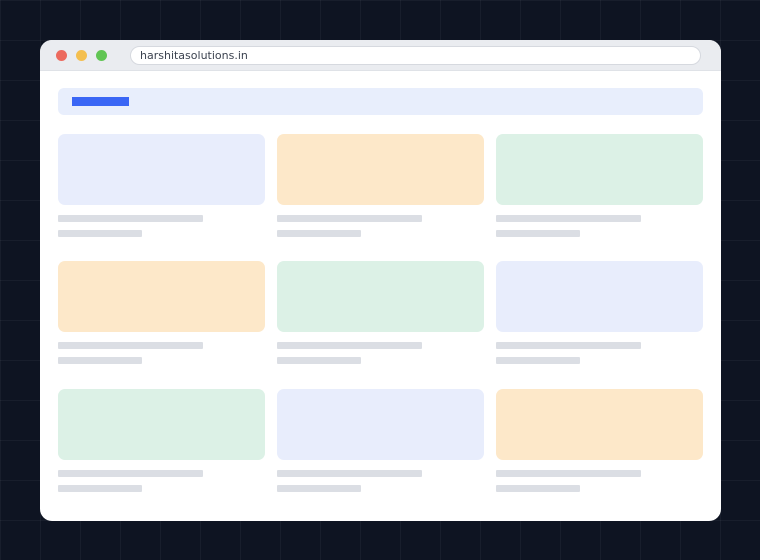  What do you see at coordinates (100, 101) in the screenshot?
I see `header-logo-placeholder` at bounding box center [100, 101].